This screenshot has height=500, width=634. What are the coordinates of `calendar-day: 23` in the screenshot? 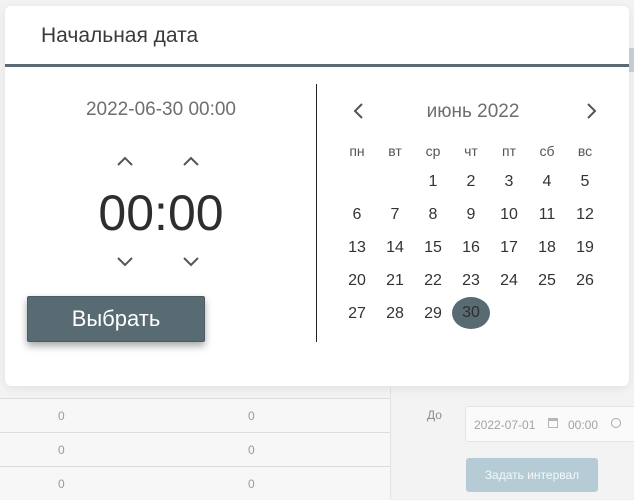 It's located at (471, 280).